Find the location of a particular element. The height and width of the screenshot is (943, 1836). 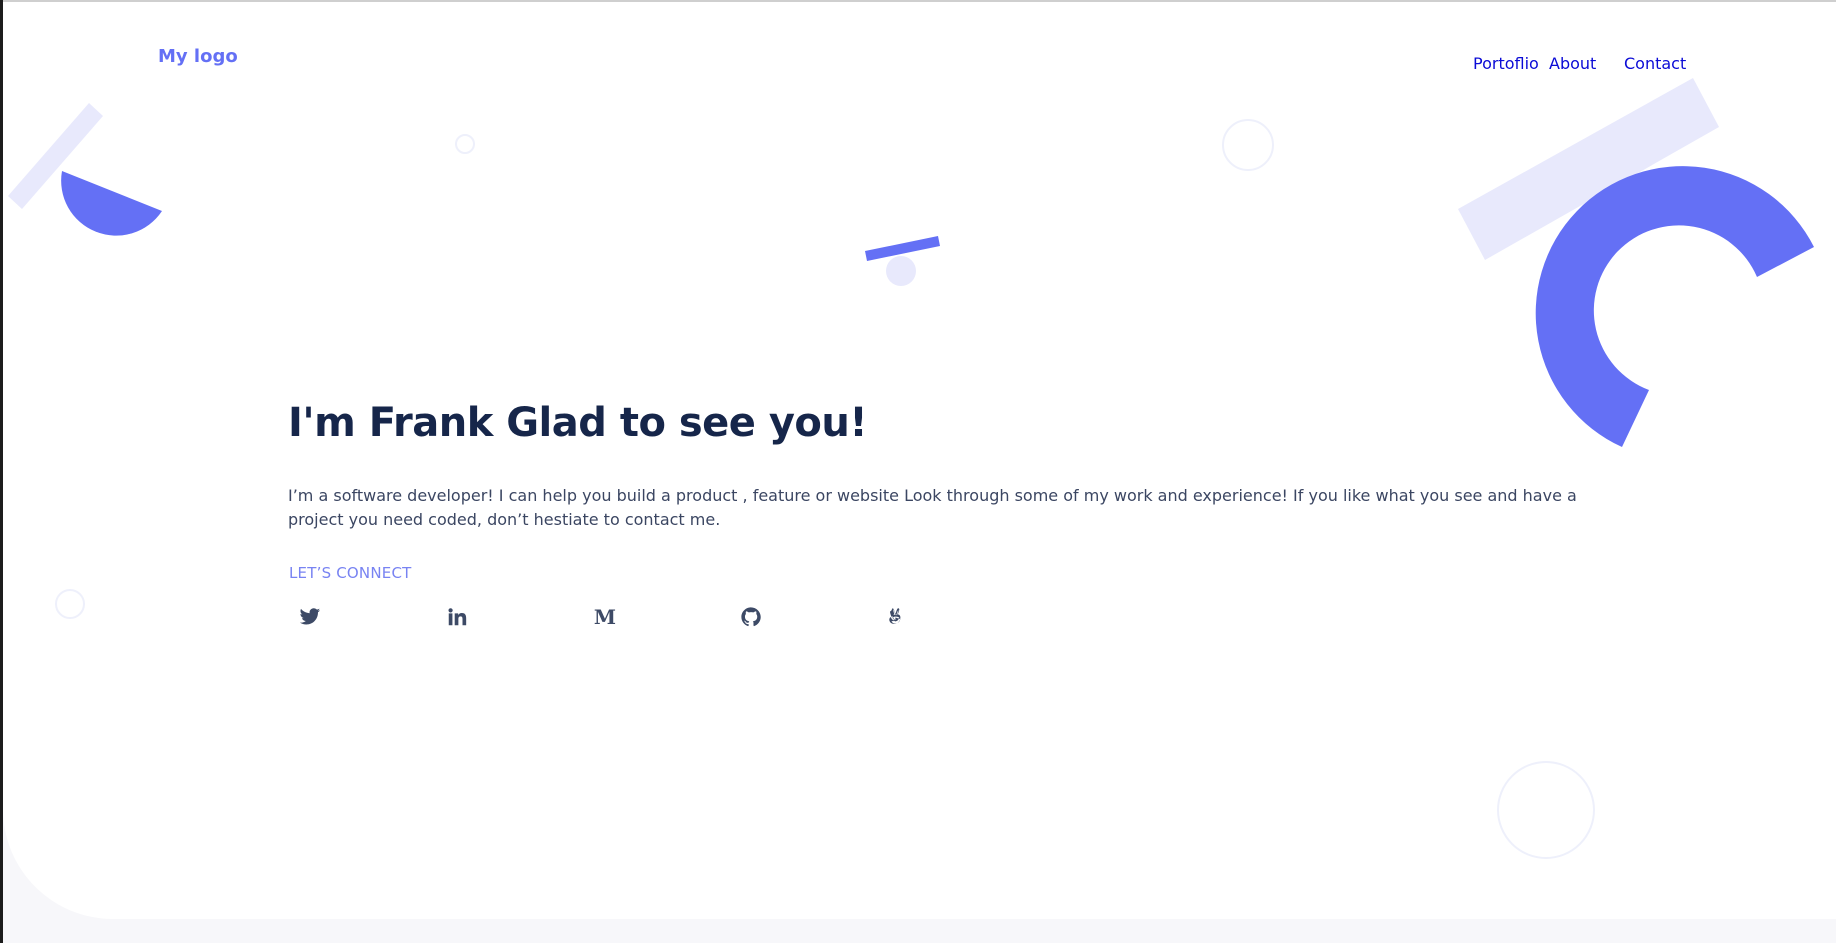

nav-link-about: About is located at coordinates (1572, 63).